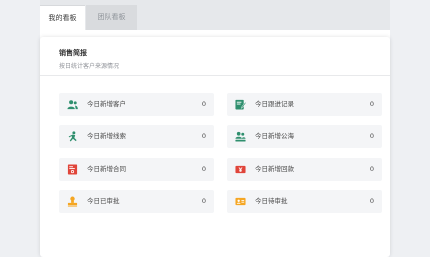  What do you see at coordinates (136, 169) in the screenshot?
I see `stat-new-contracts: 今日新增合同 0` at bounding box center [136, 169].